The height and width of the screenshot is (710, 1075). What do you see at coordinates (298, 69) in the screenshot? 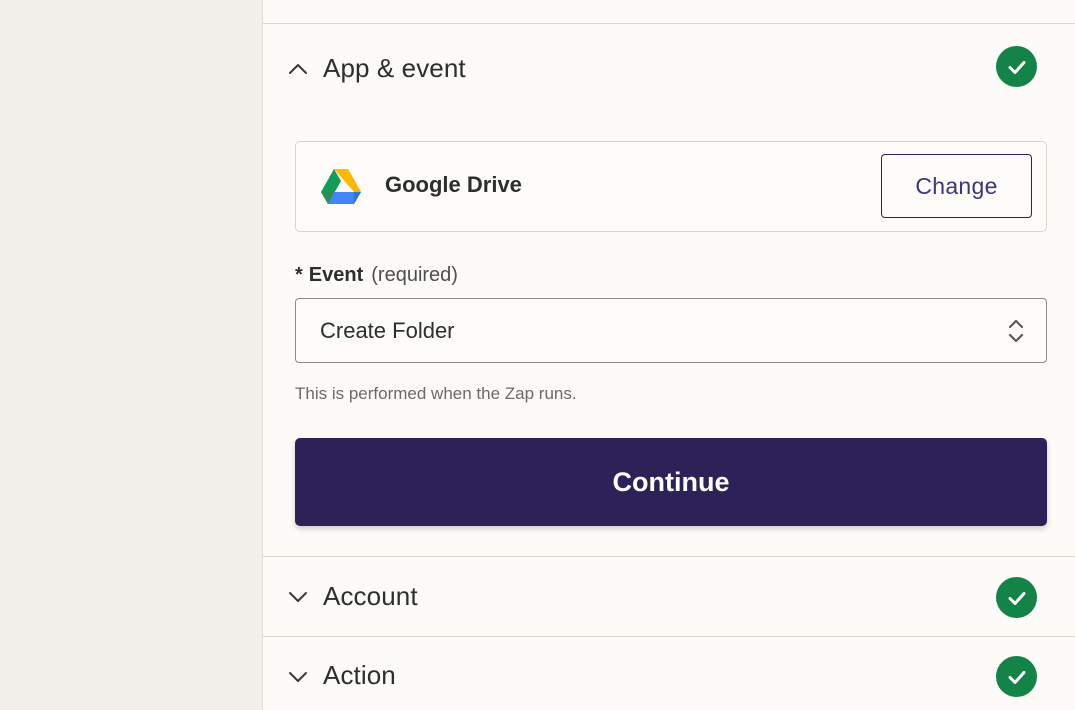
I see `chevron-up-icon` at bounding box center [298, 69].